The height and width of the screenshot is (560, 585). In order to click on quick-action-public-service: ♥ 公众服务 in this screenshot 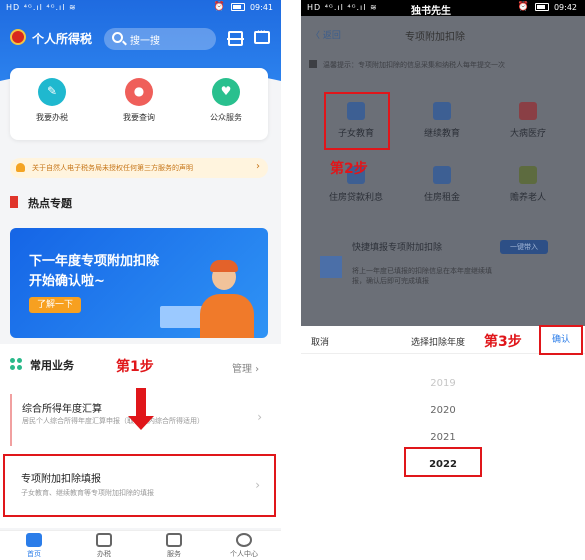, I will do `click(226, 100)`.